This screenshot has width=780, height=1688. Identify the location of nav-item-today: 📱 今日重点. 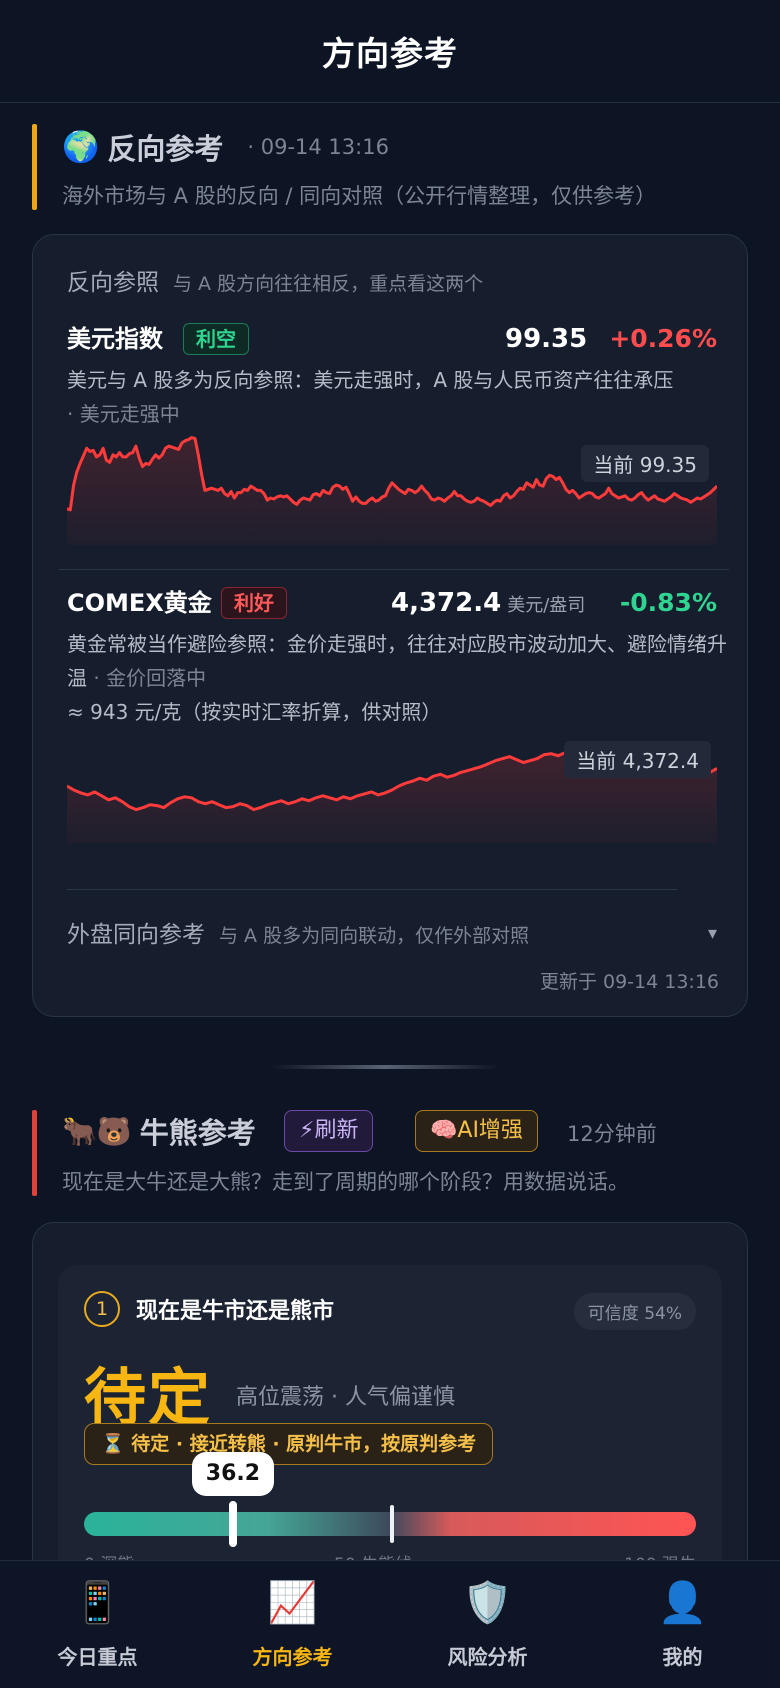
(97, 1624).